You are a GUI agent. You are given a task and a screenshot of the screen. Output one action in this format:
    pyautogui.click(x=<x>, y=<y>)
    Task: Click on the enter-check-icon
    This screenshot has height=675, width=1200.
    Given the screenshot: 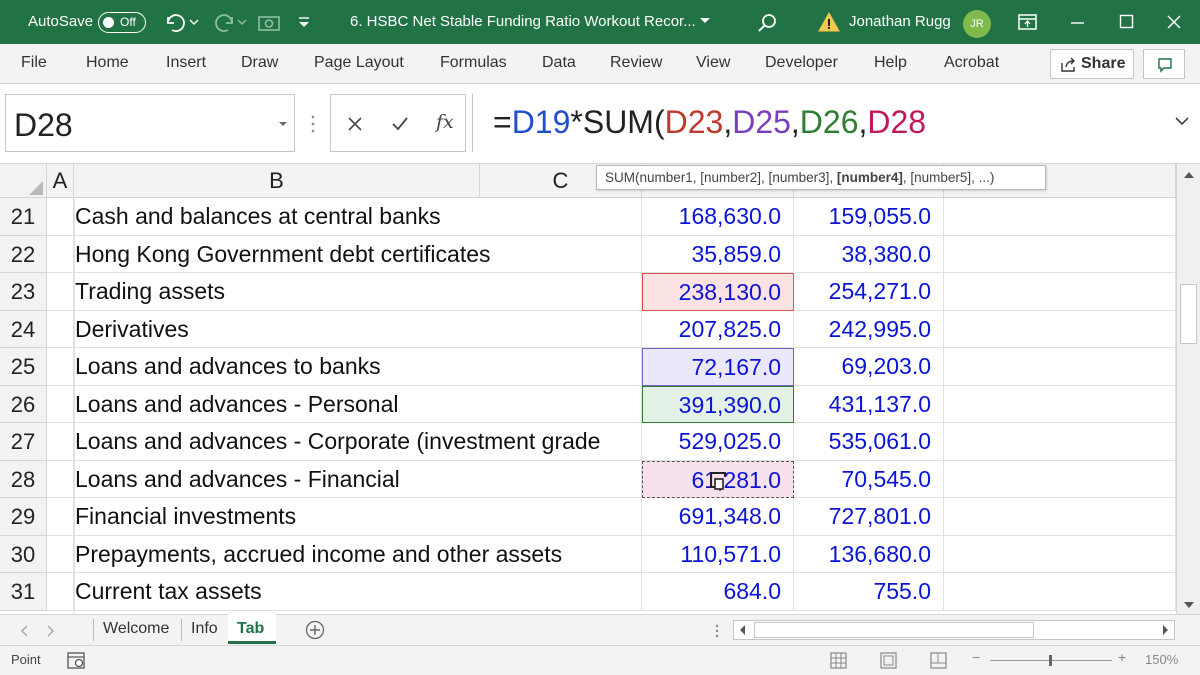 What is the action you would take?
    pyautogui.click(x=400, y=124)
    